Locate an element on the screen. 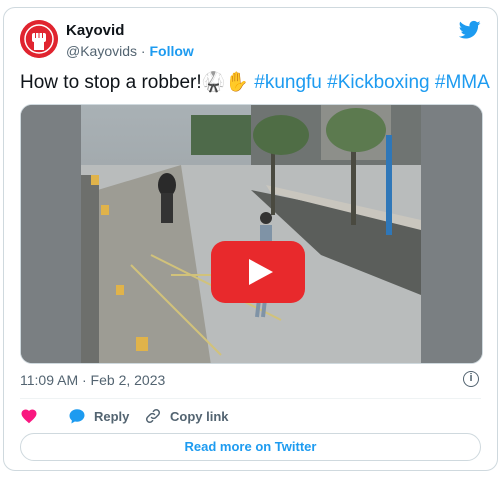 The height and width of the screenshot is (481, 504). heart-icon is located at coordinates (29, 416).